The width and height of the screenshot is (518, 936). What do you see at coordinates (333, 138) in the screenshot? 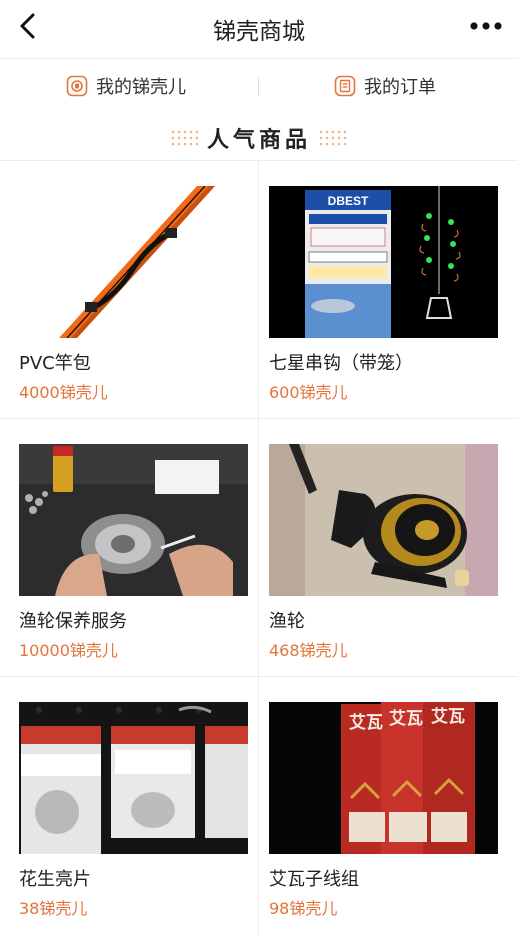
I see `decorative-dots-icon` at bounding box center [333, 138].